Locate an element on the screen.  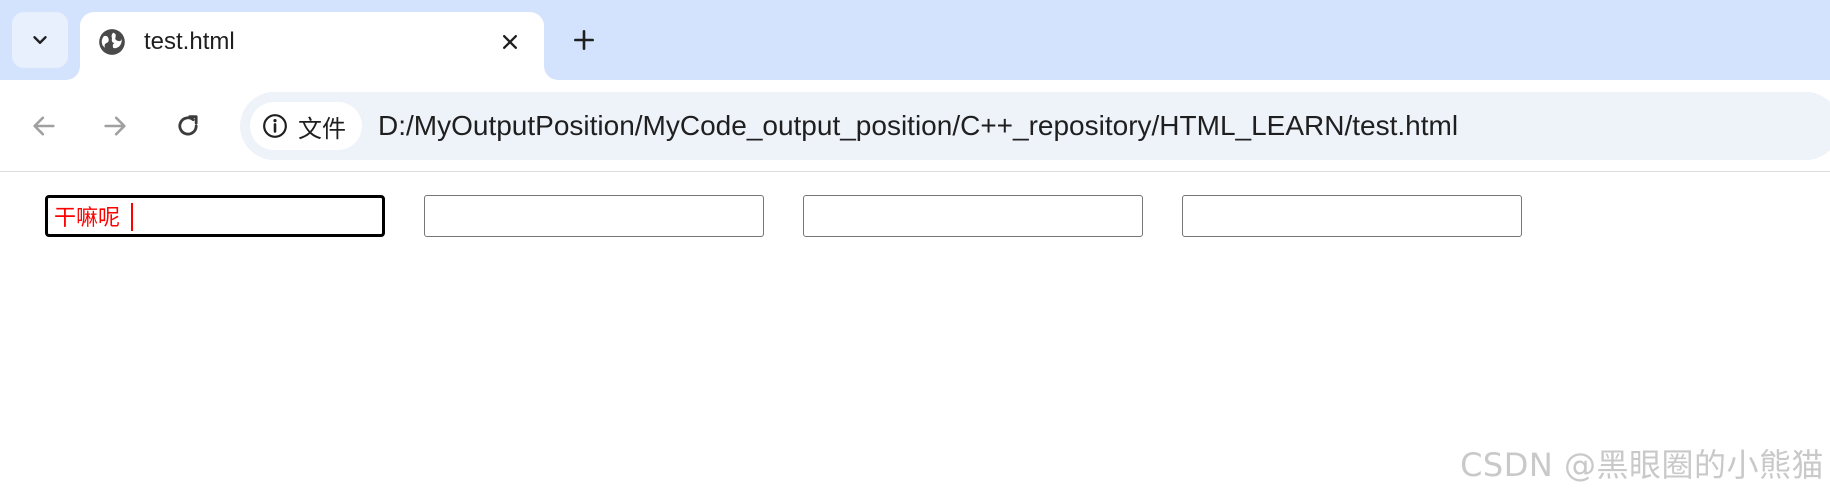
plus-icon is located at coordinates (584, 40).